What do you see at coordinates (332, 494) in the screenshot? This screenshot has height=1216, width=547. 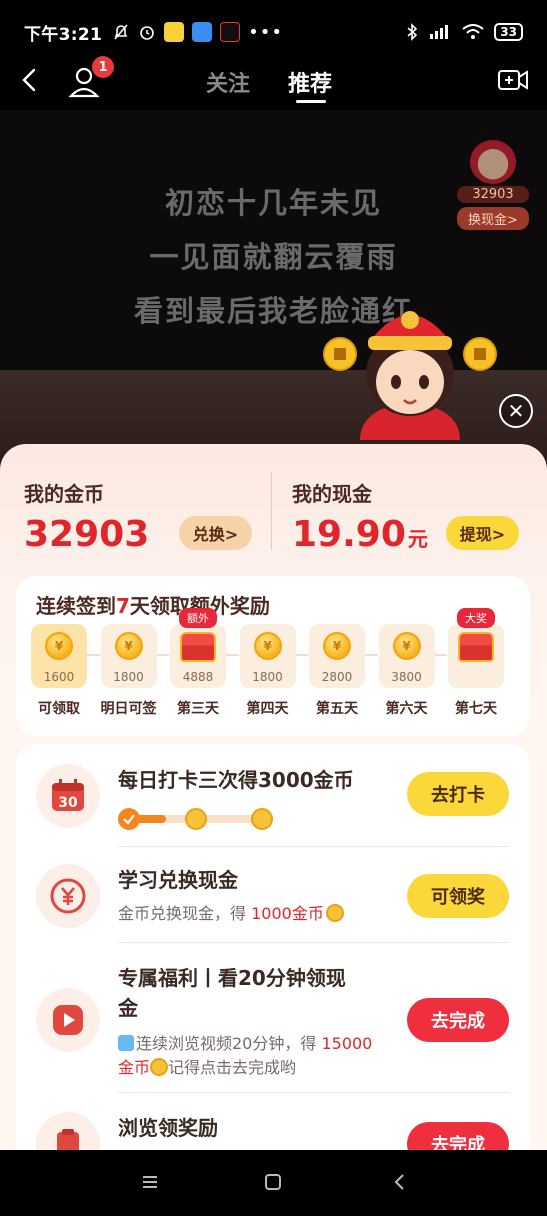 I see `cash-label: 我的现金` at bounding box center [332, 494].